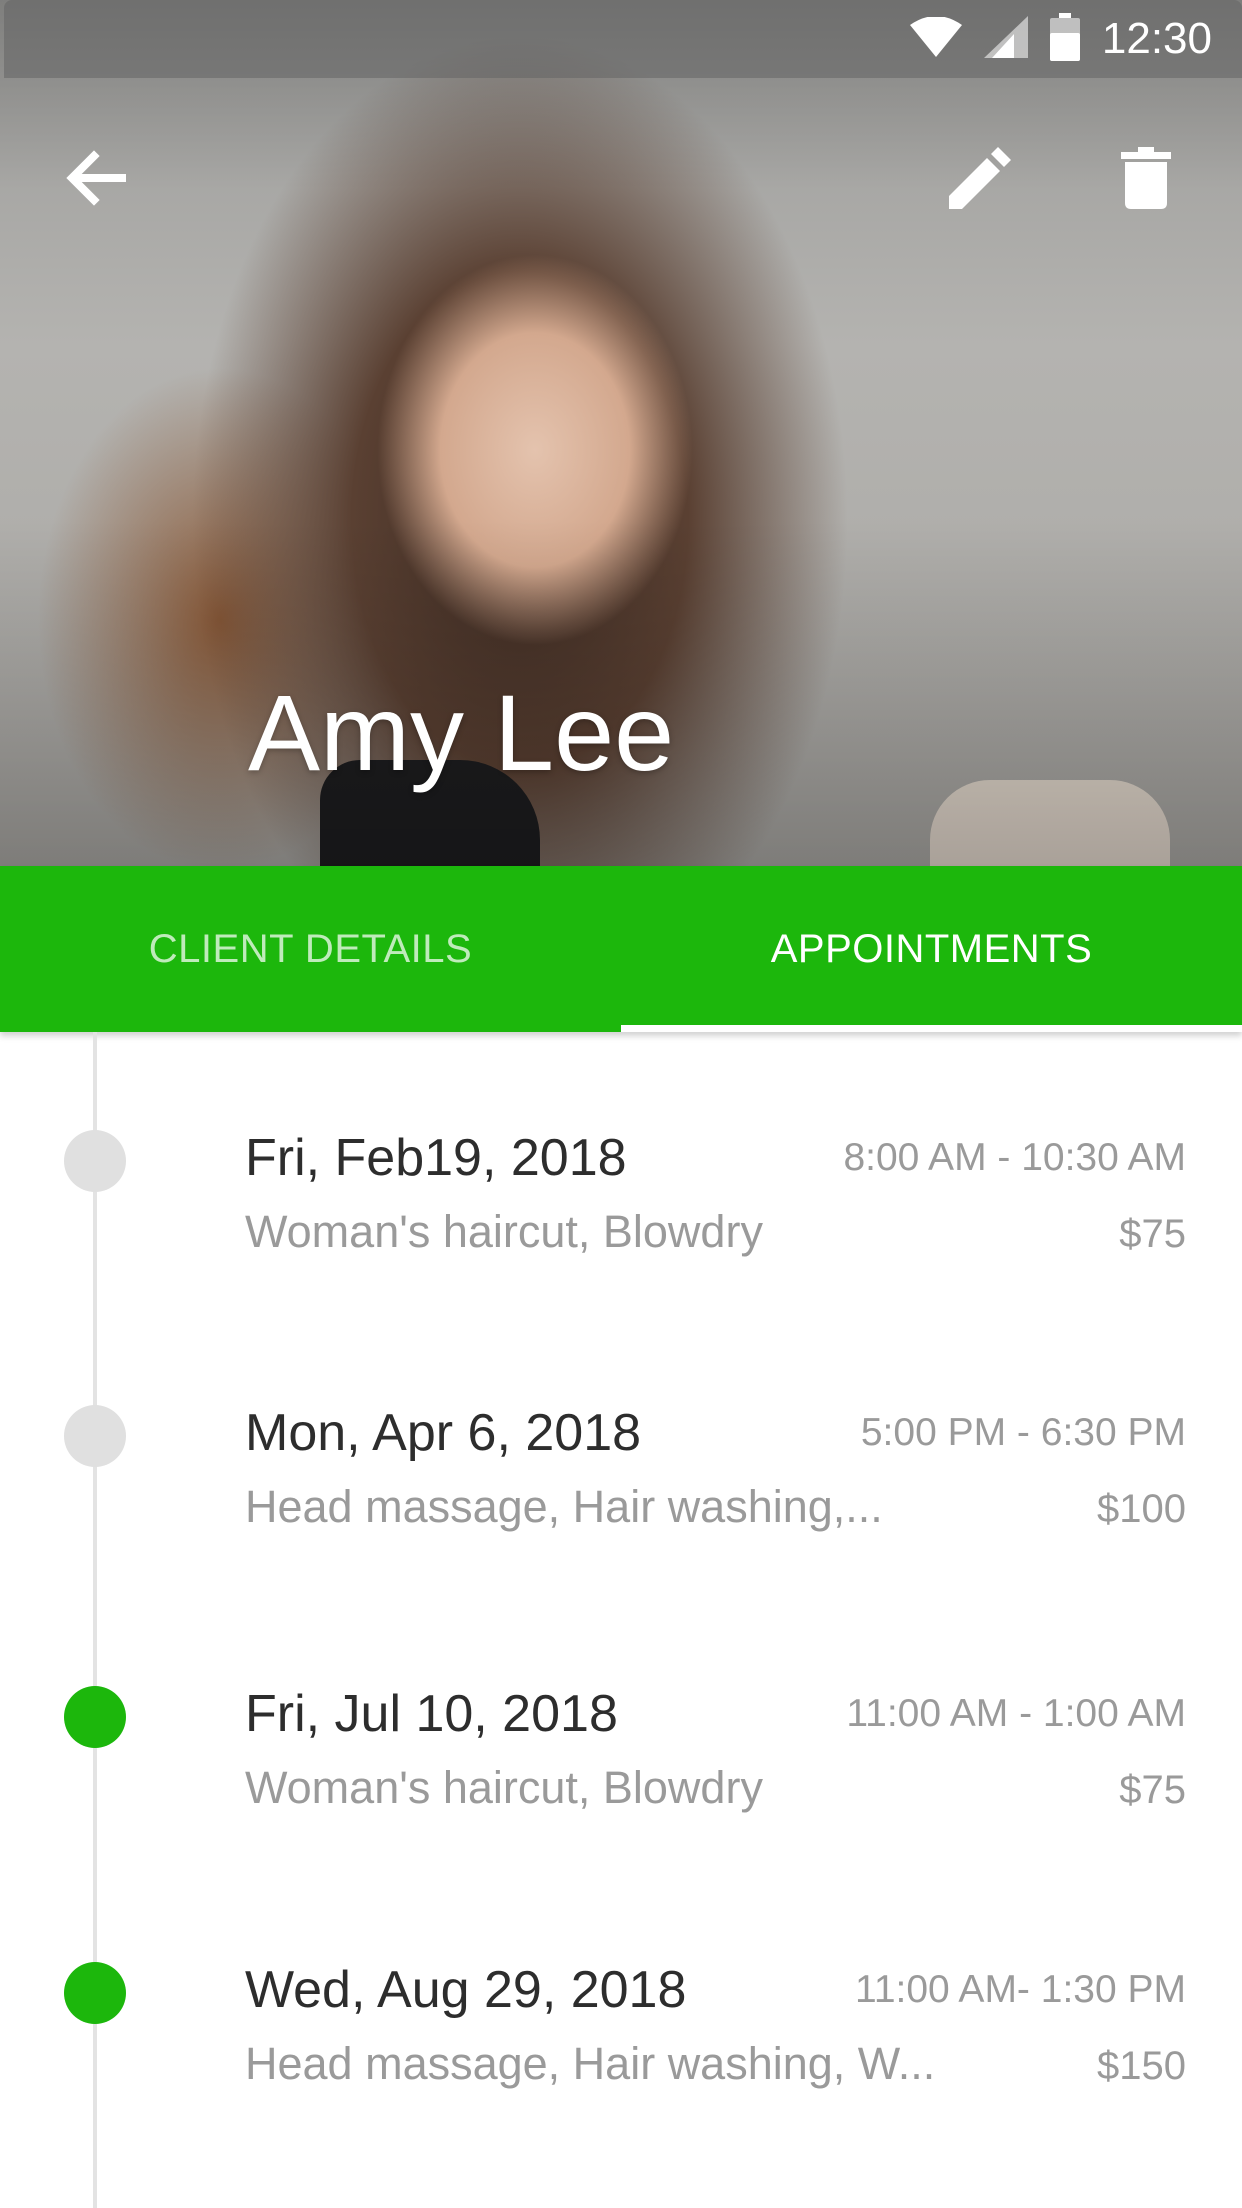 This screenshot has width=1242, height=2208. Describe the element at coordinates (1005, 39) in the screenshot. I see `cell-signal-icon` at that location.